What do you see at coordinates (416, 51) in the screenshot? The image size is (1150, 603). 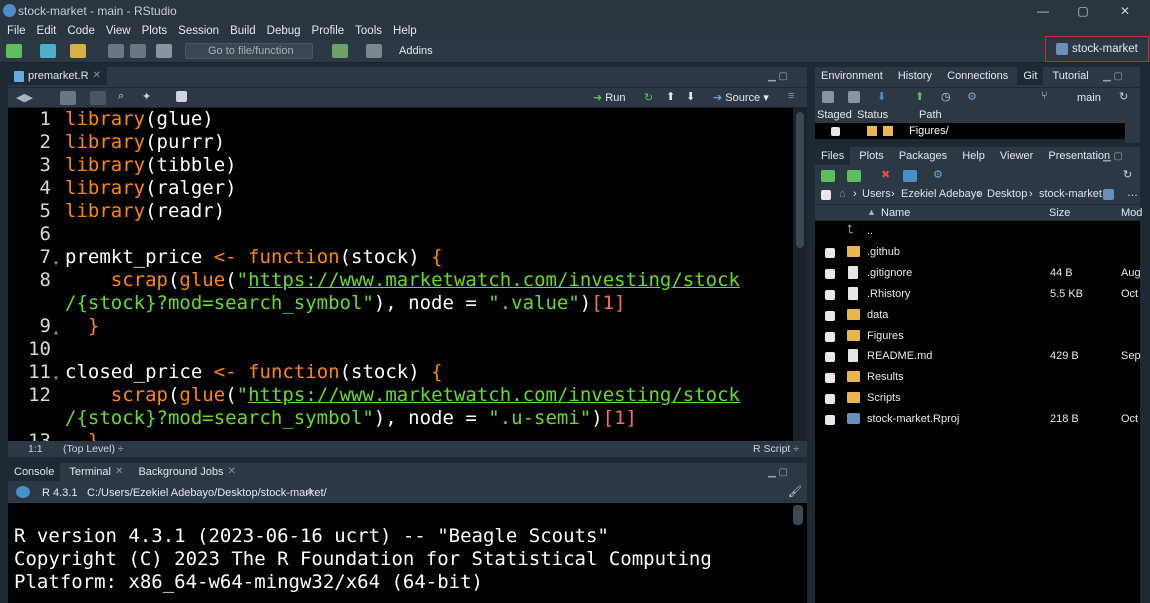 I see `addins-menu: Addins` at bounding box center [416, 51].